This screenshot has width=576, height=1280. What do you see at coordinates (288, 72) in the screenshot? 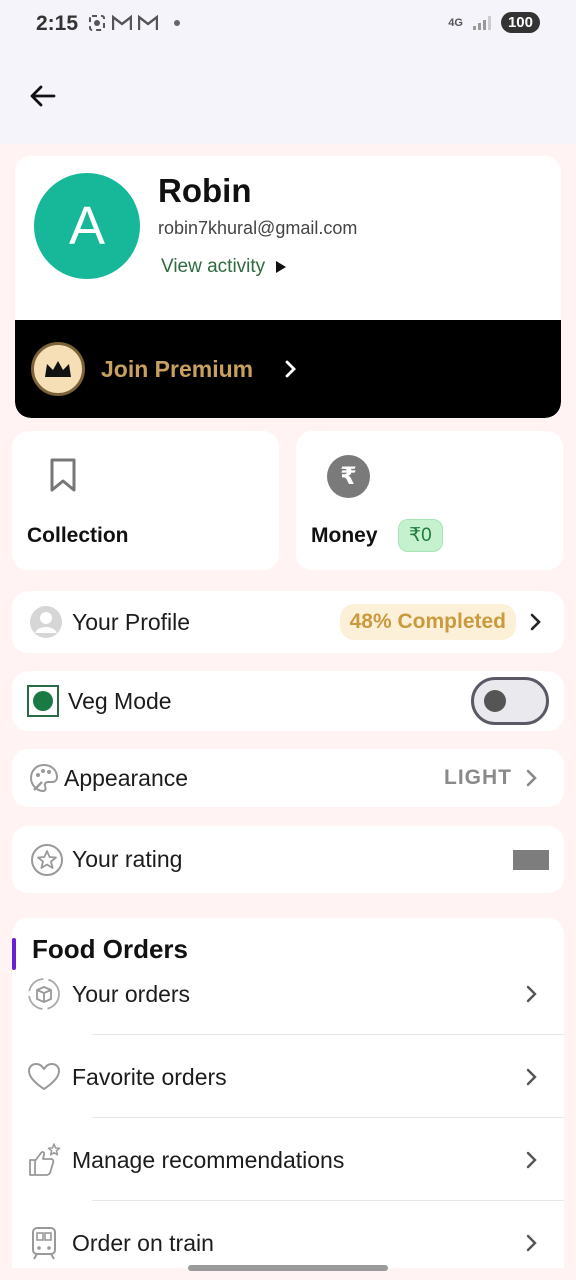
I see `top-header: 2:15 4G 100` at bounding box center [288, 72].